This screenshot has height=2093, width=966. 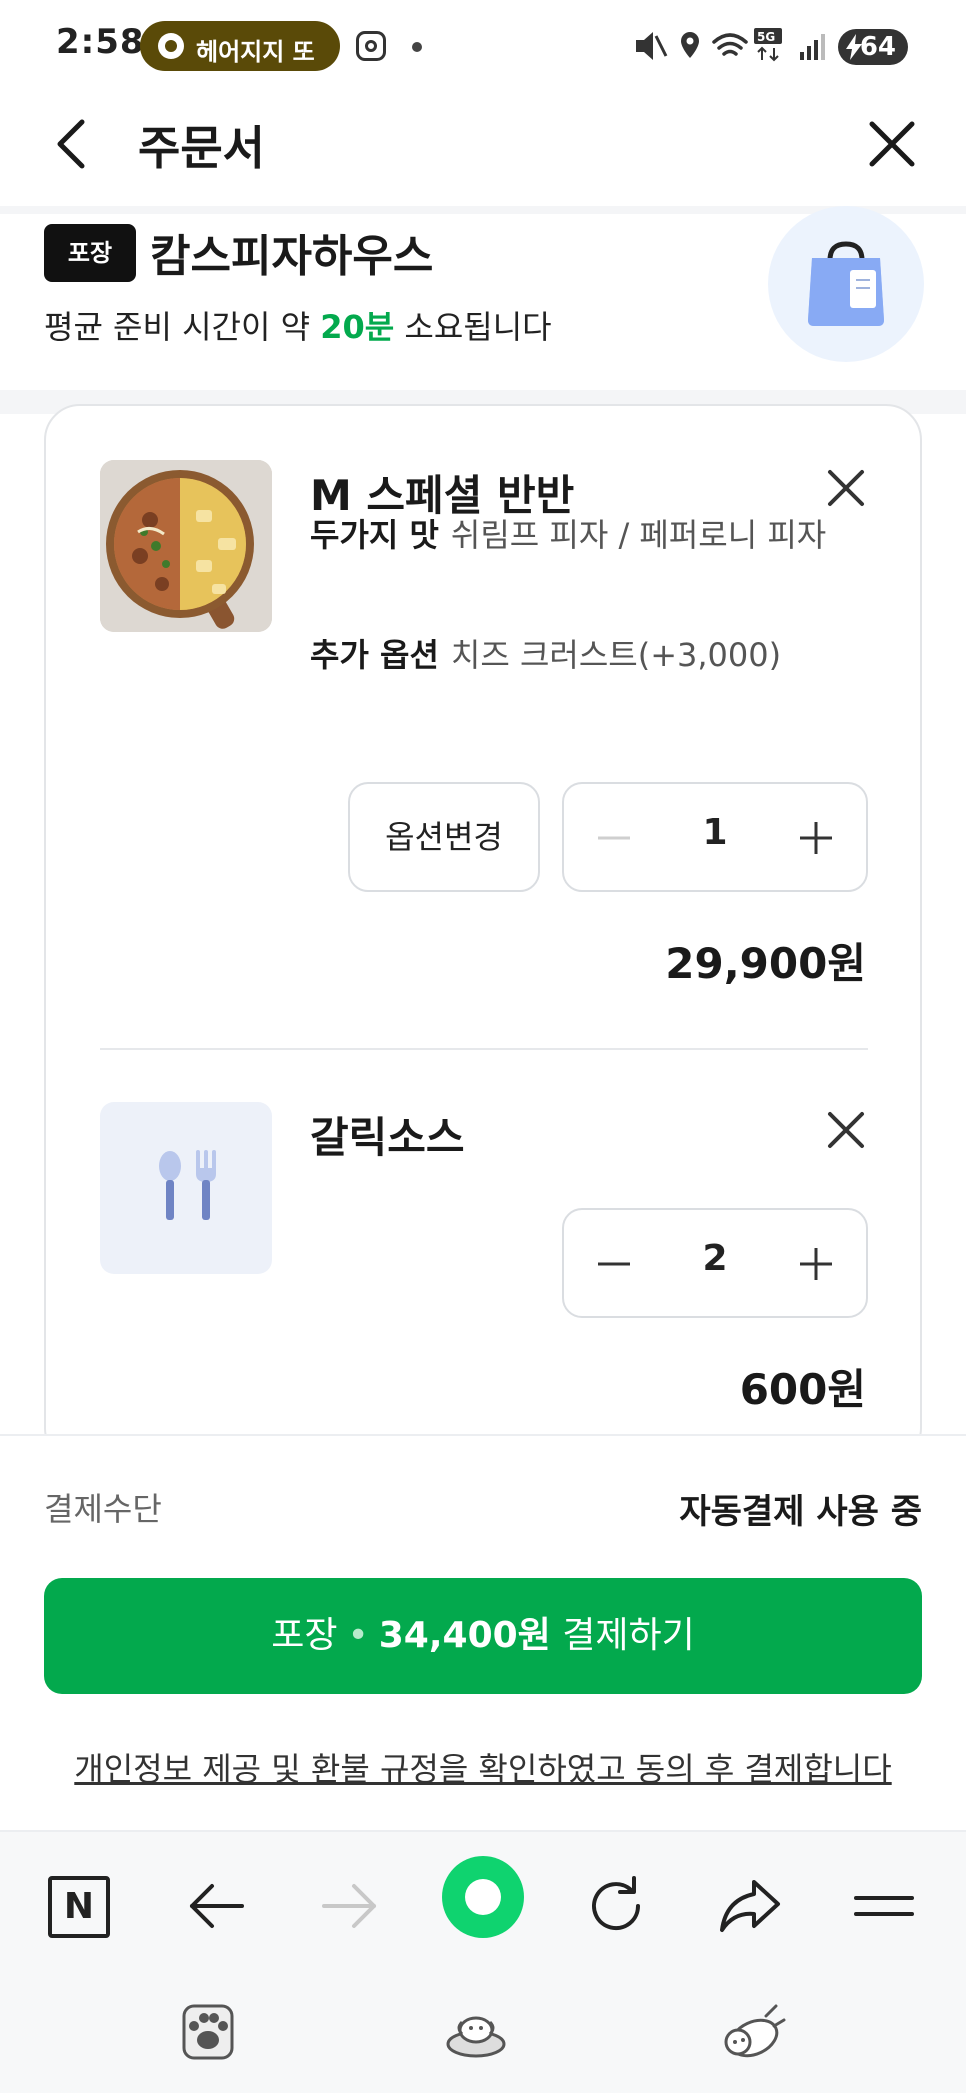 I want to click on refresh-icon, so click(x=616, y=1903).